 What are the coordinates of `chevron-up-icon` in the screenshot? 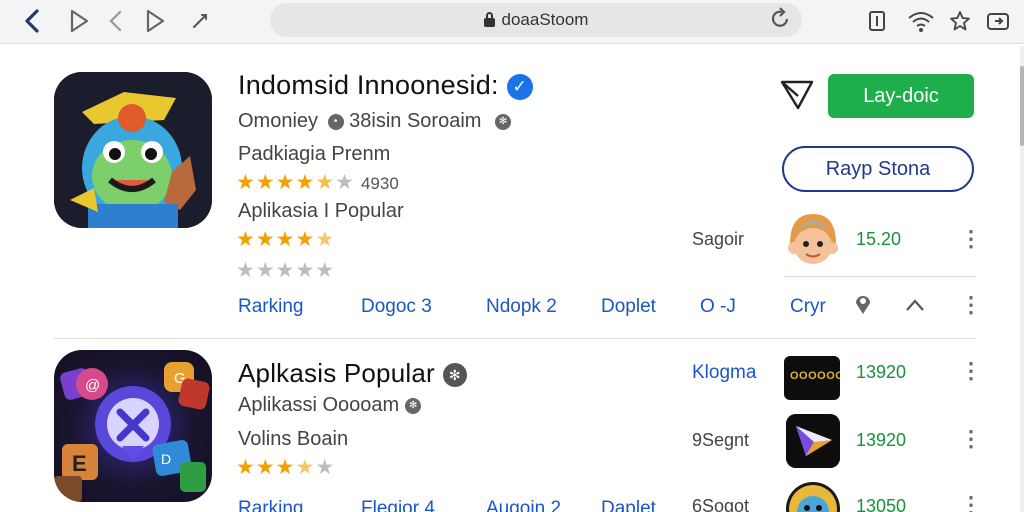 It's located at (915, 307).